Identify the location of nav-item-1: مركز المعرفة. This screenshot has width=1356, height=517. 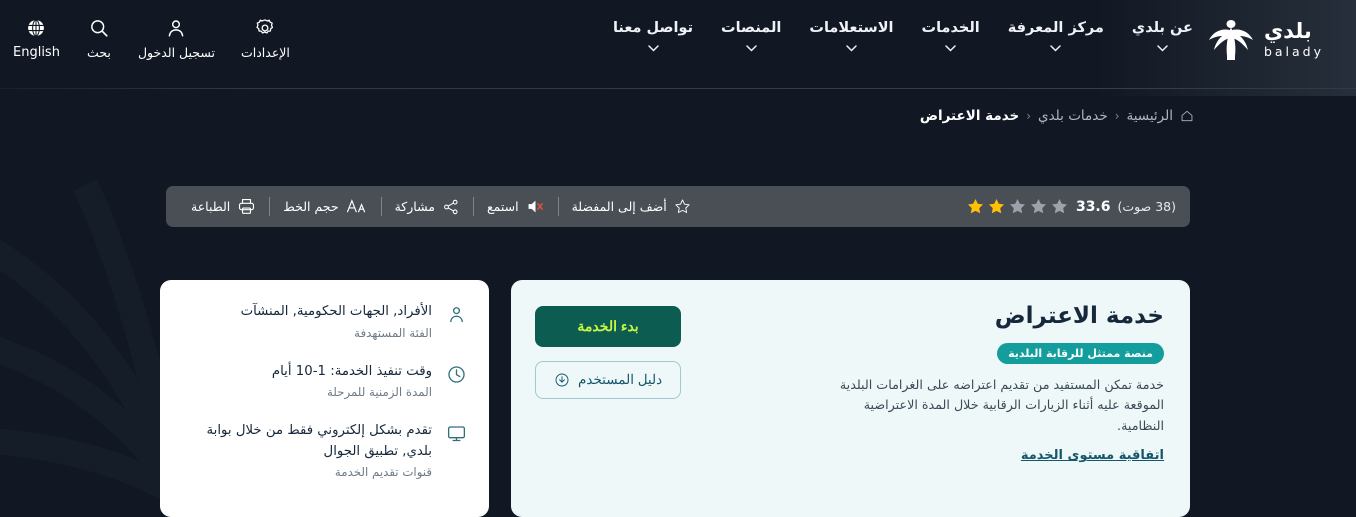
(1056, 36).